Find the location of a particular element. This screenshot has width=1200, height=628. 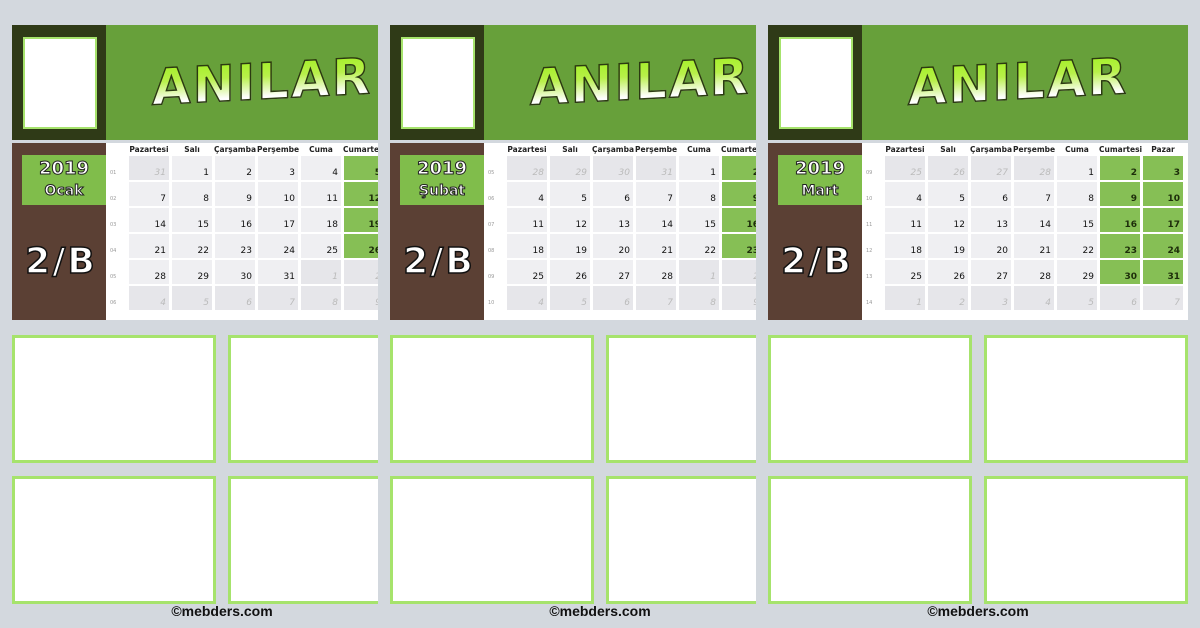

day-cell: 20 is located at coordinates (991, 246).